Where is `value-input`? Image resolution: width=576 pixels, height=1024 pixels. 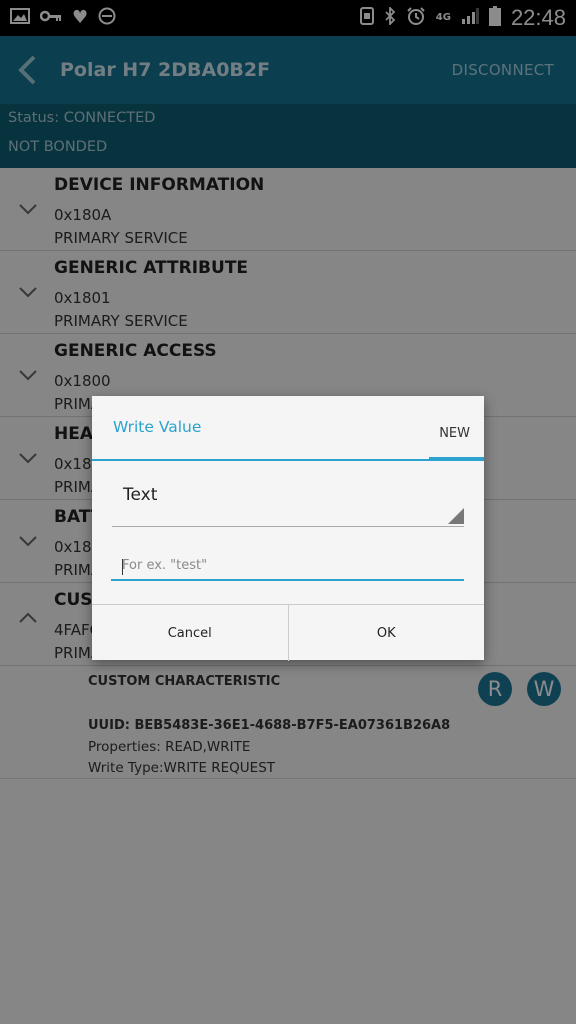 value-input is located at coordinates (287, 566).